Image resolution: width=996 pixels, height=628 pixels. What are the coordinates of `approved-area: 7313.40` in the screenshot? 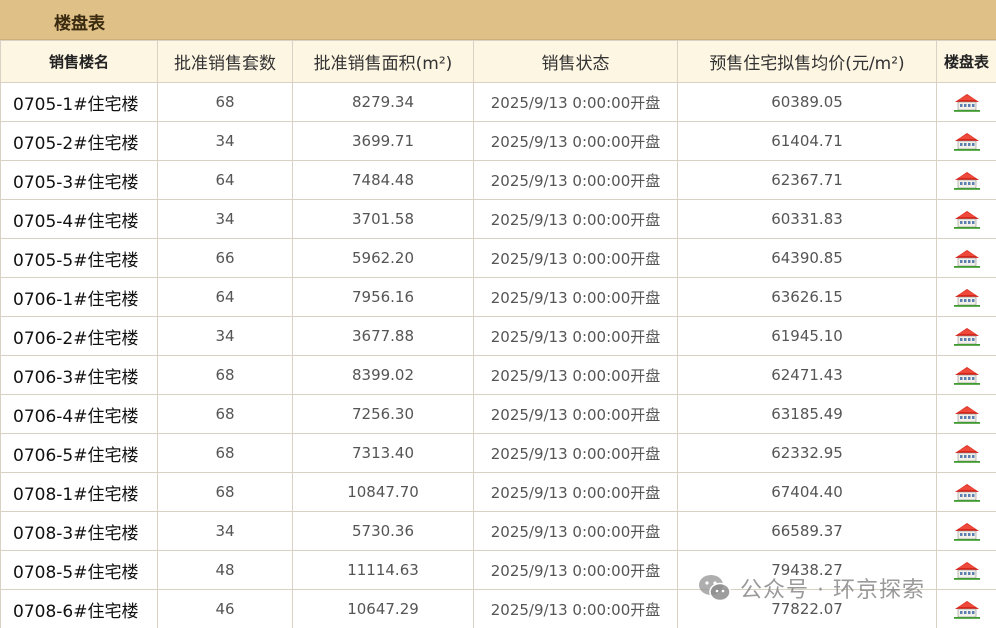 It's located at (383, 453).